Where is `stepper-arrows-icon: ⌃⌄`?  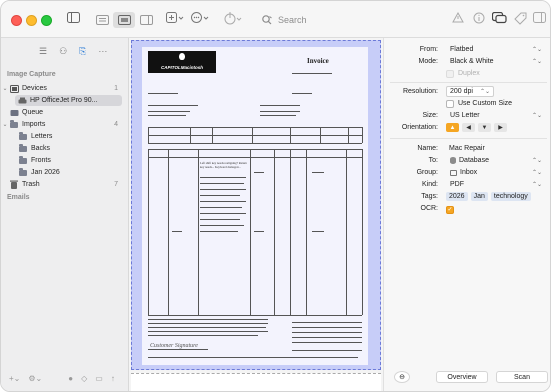 stepper-arrows-icon: ⌃⌄ is located at coordinates (485, 91).